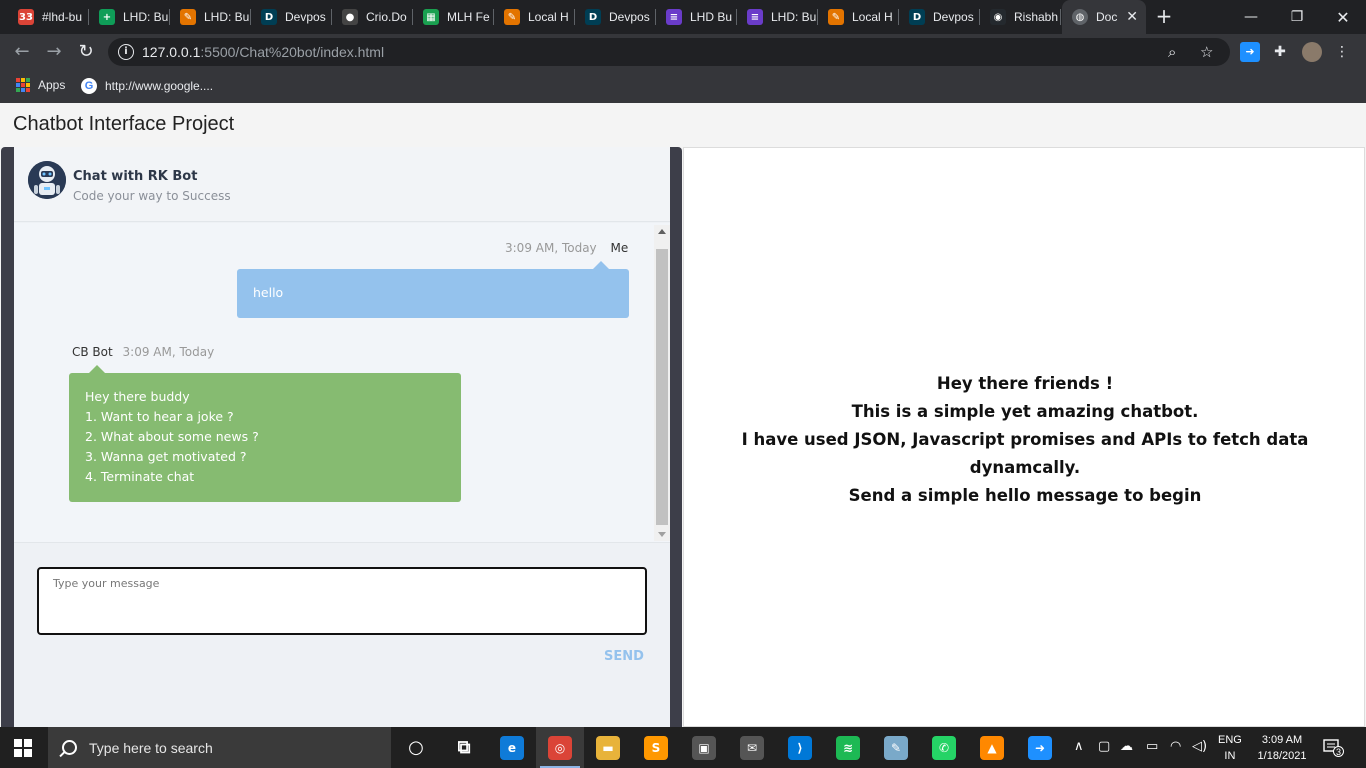 This screenshot has width=1366, height=768. What do you see at coordinates (1282, 748) in the screenshot?
I see `clock: 3:09 AM 1/18/2021` at bounding box center [1282, 748].